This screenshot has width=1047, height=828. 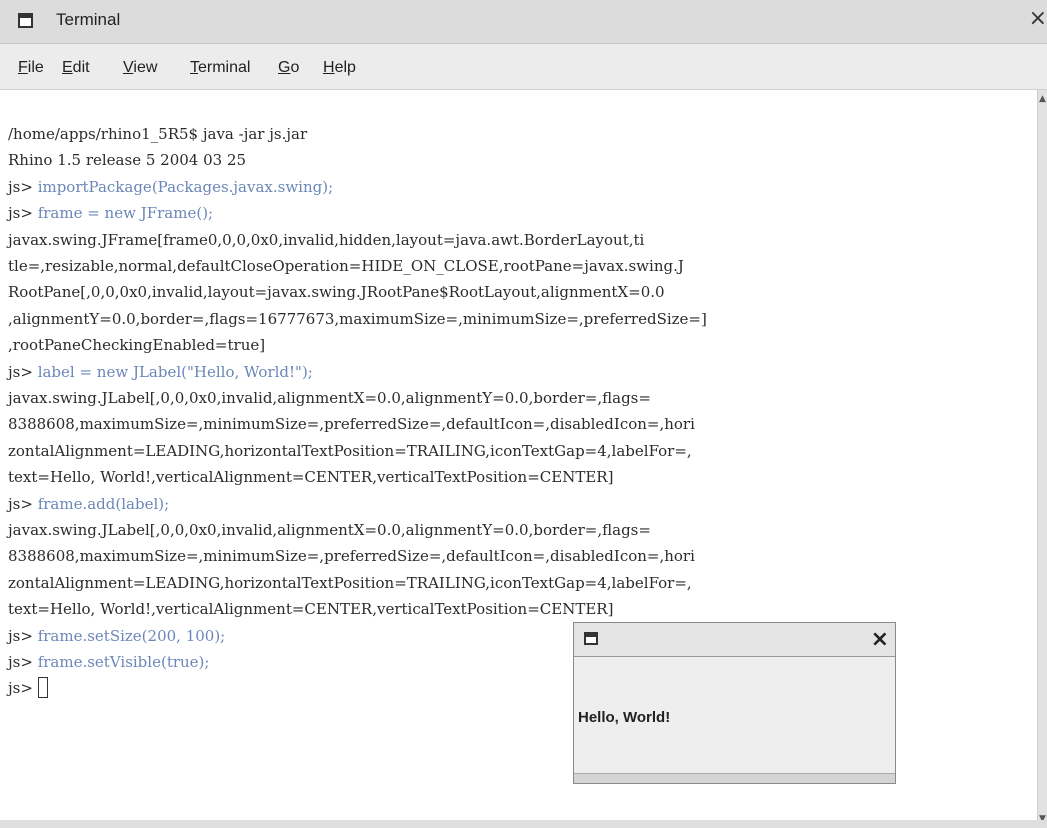 I want to click on menu-item-label: ile, so click(x=35, y=67).